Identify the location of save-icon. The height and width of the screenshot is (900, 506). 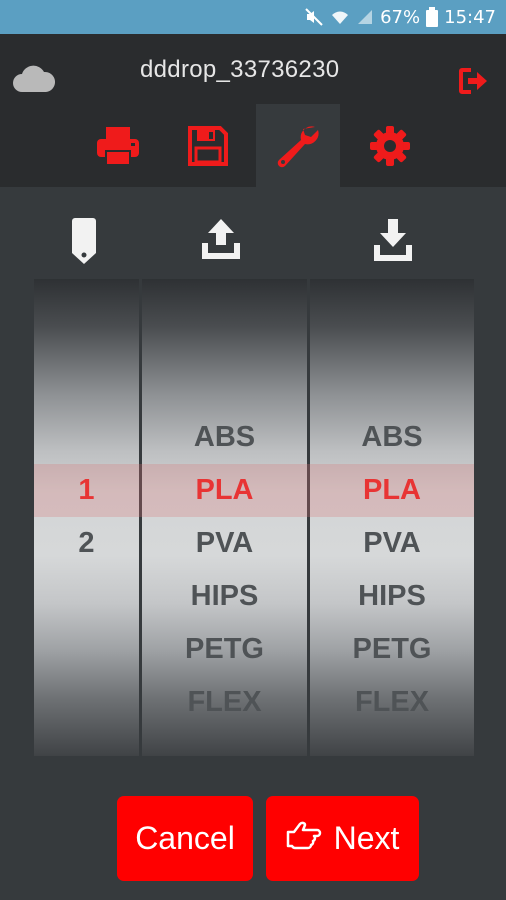
(208, 145).